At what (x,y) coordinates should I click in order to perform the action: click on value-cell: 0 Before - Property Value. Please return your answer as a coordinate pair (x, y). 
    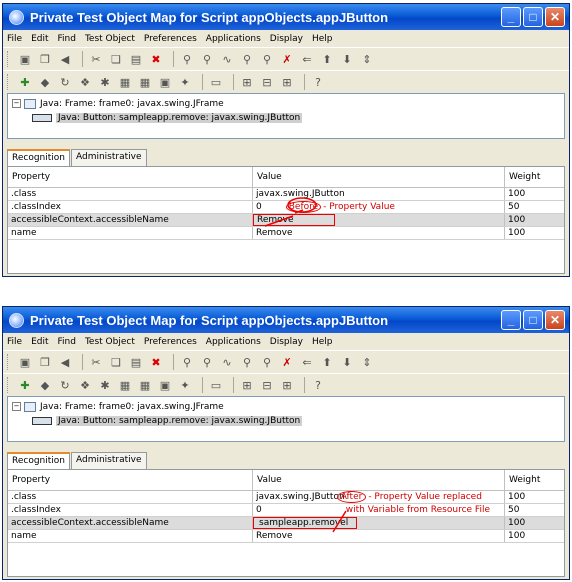
    Looking at the image, I should click on (379, 207).